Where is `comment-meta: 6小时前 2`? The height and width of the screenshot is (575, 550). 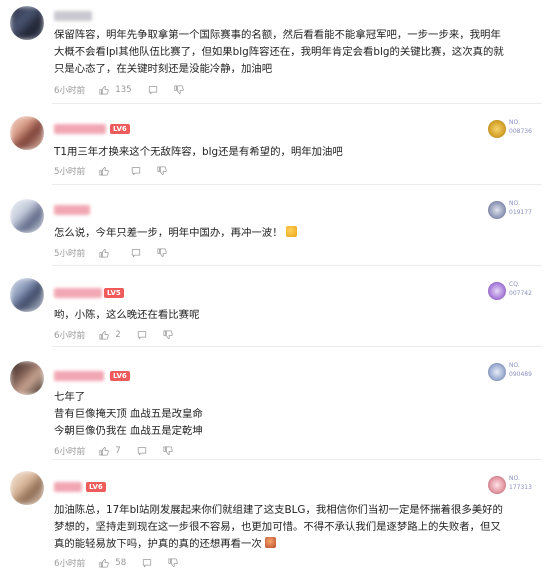
comment-meta: 6小时前 2 is located at coordinates (121, 335).